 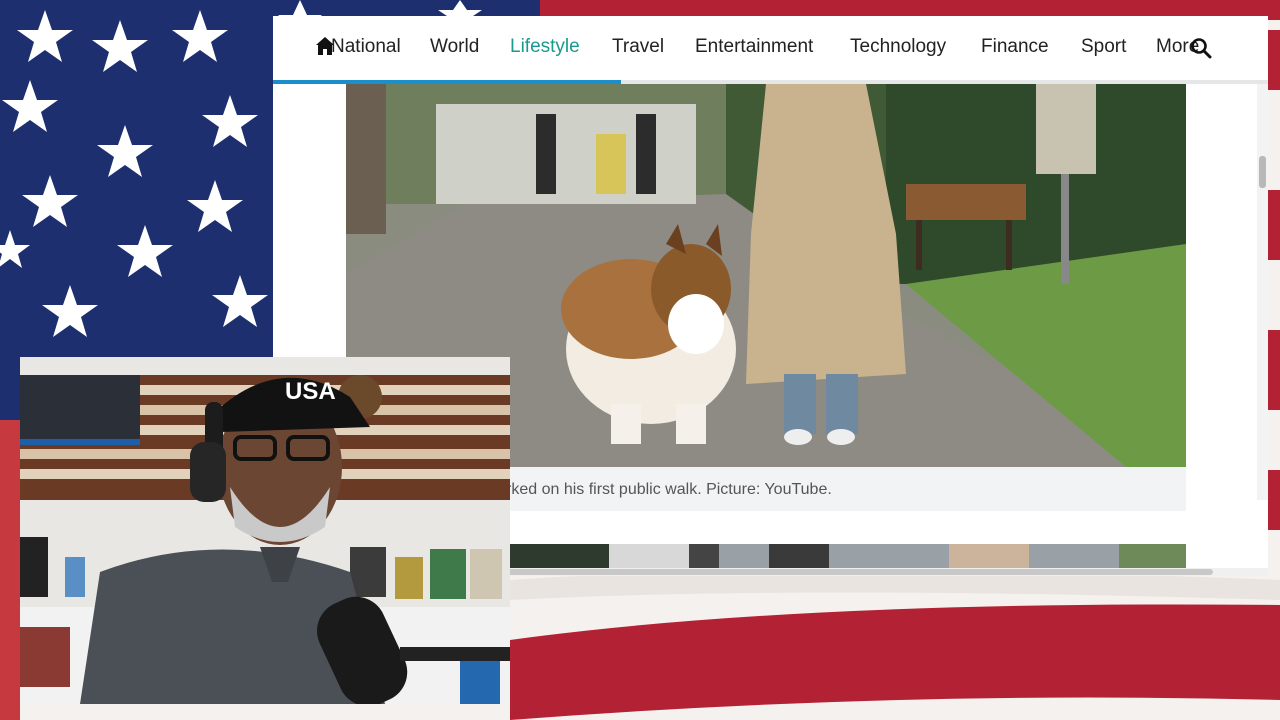 I want to click on nav-item-technology: Technology, so click(x=898, y=47).